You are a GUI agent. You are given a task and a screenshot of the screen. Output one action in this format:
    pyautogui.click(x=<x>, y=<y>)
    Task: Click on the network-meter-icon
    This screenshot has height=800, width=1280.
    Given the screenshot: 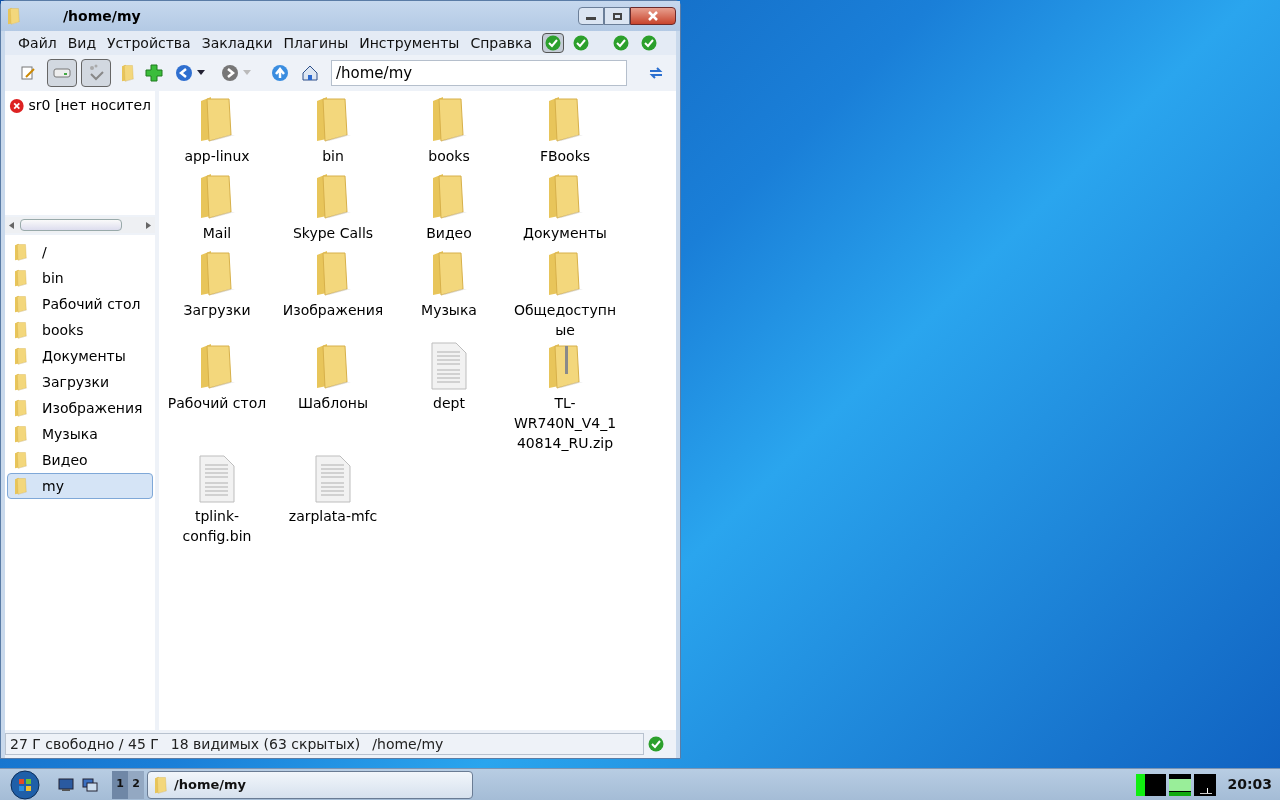 What is the action you would take?
    pyautogui.click(x=1205, y=784)
    